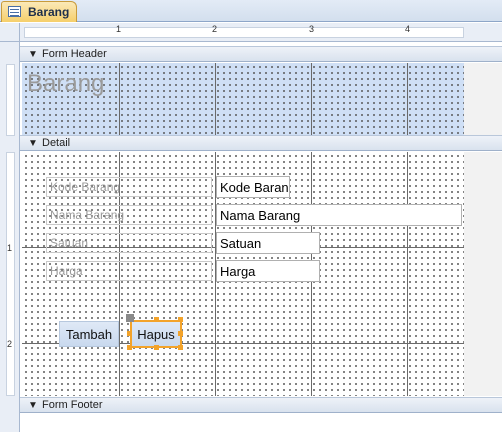 Image resolution: width=502 pixels, height=432 pixels. Describe the element at coordinates (483, 274) in the screenshot. I see `detail-offcanvas` at that location.